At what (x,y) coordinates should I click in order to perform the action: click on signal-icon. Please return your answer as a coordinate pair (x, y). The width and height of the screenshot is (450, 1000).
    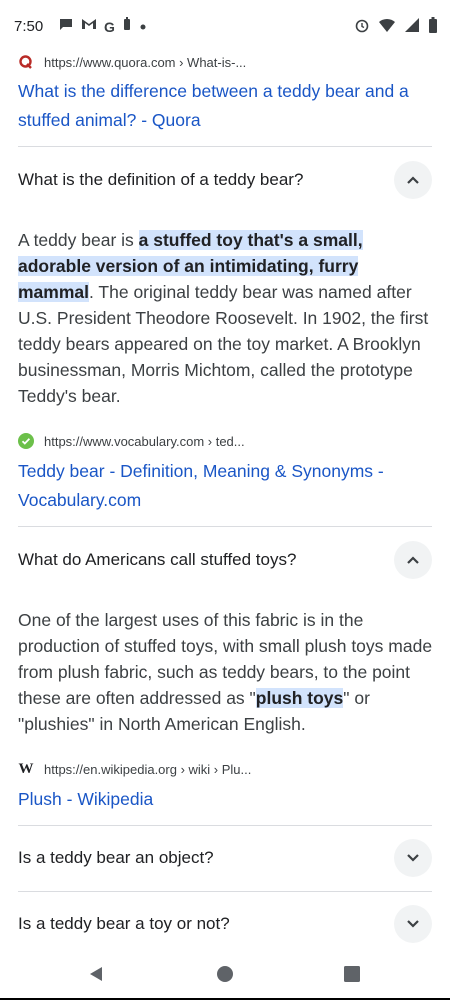
    Looking at the image, I should click on (412, 27).